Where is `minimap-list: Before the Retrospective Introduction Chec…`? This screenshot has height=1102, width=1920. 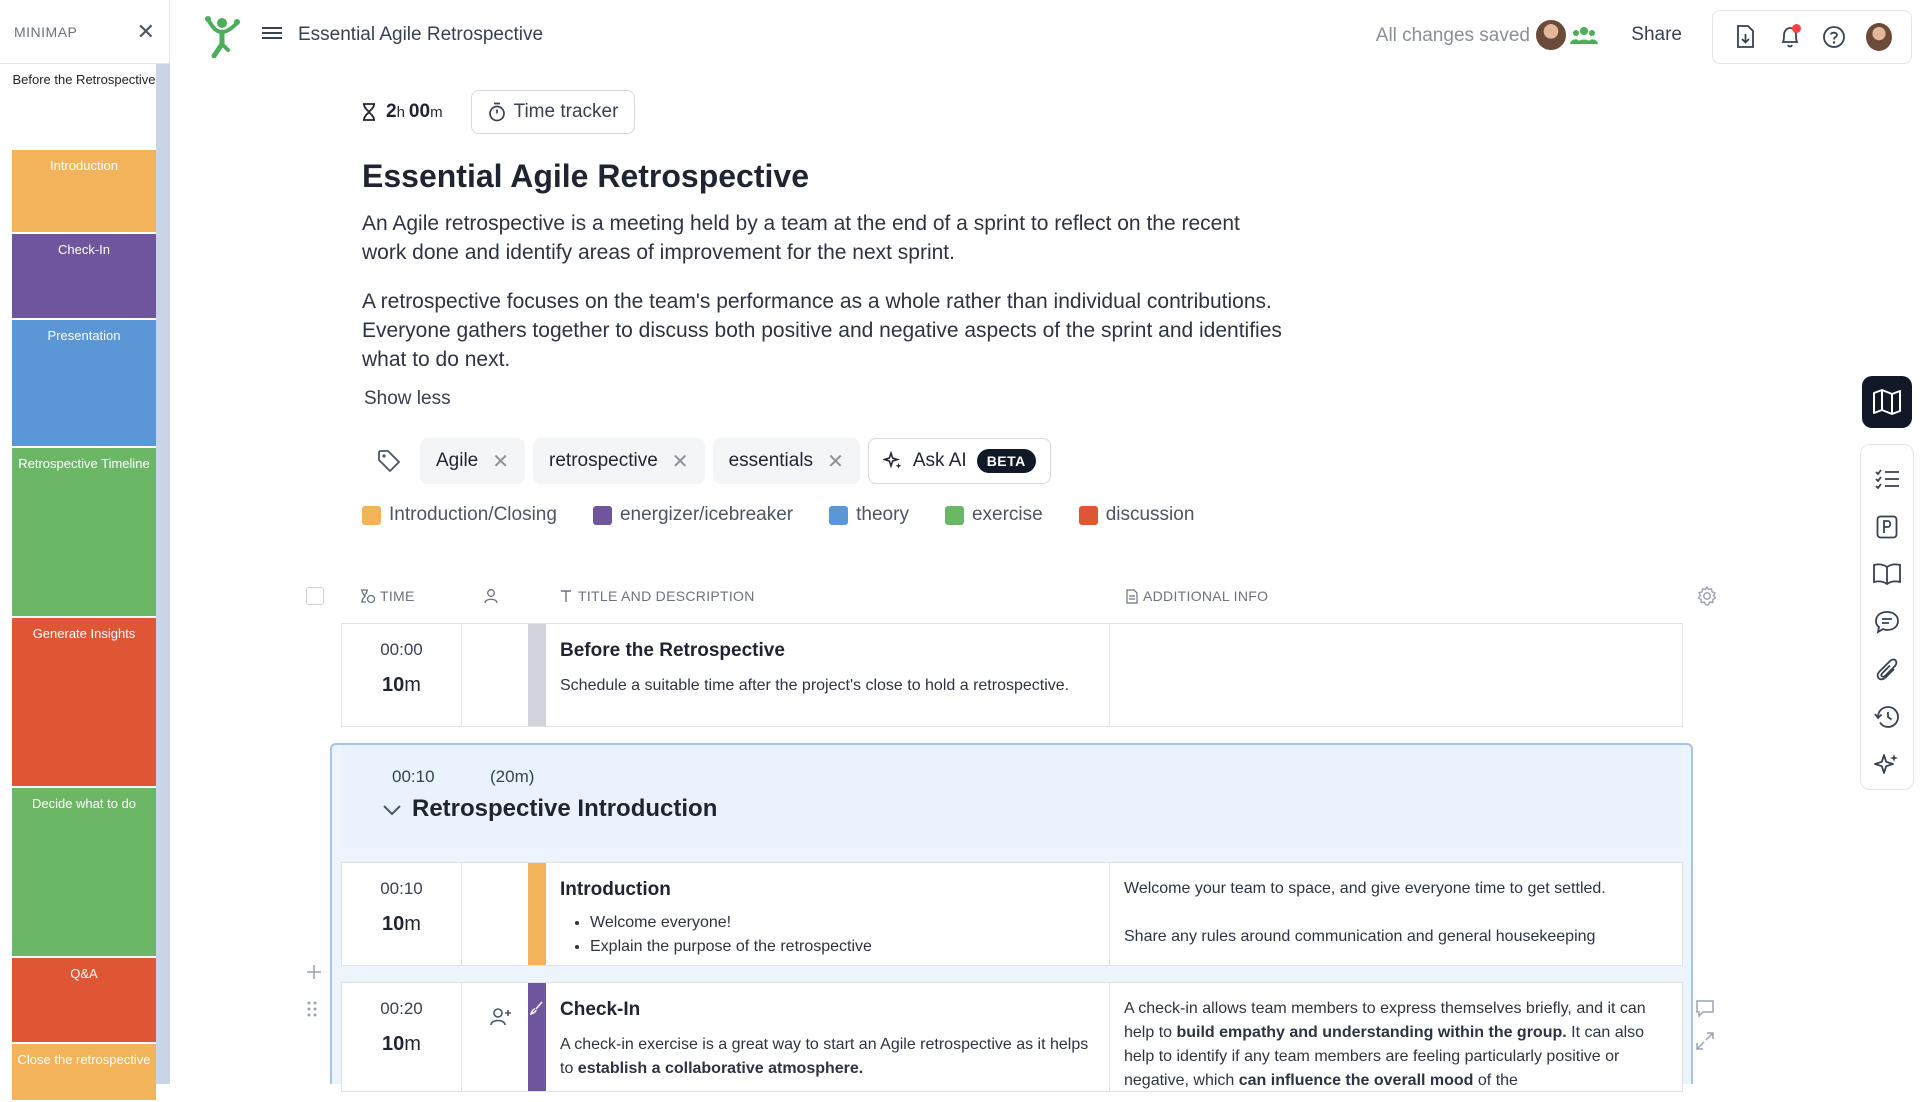 minimap-list: Before the Retrospective Introduction Chec… is located at coordinates (84, 583).